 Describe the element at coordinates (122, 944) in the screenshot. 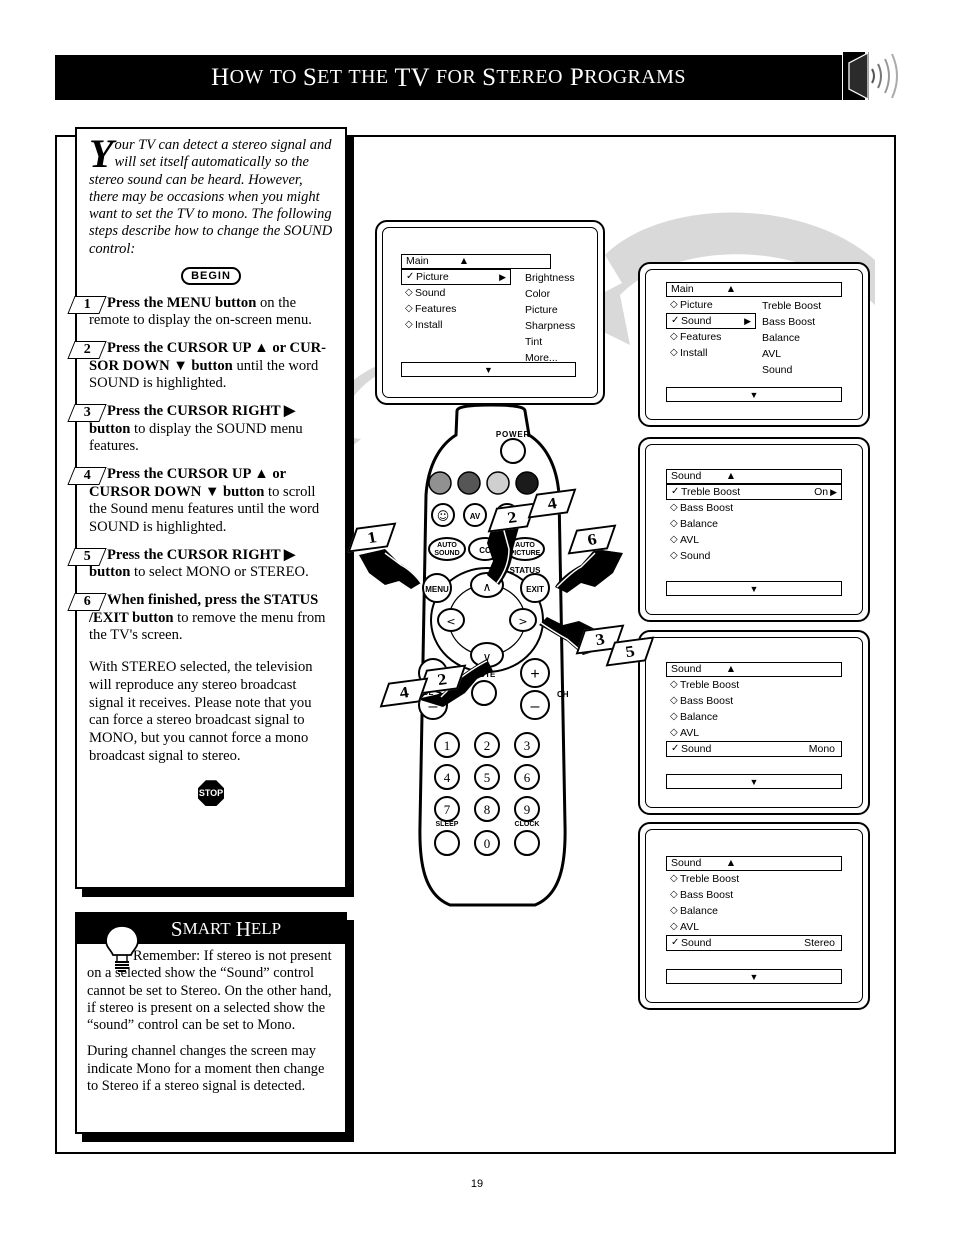

I see `lightbulb-icon` at that location.